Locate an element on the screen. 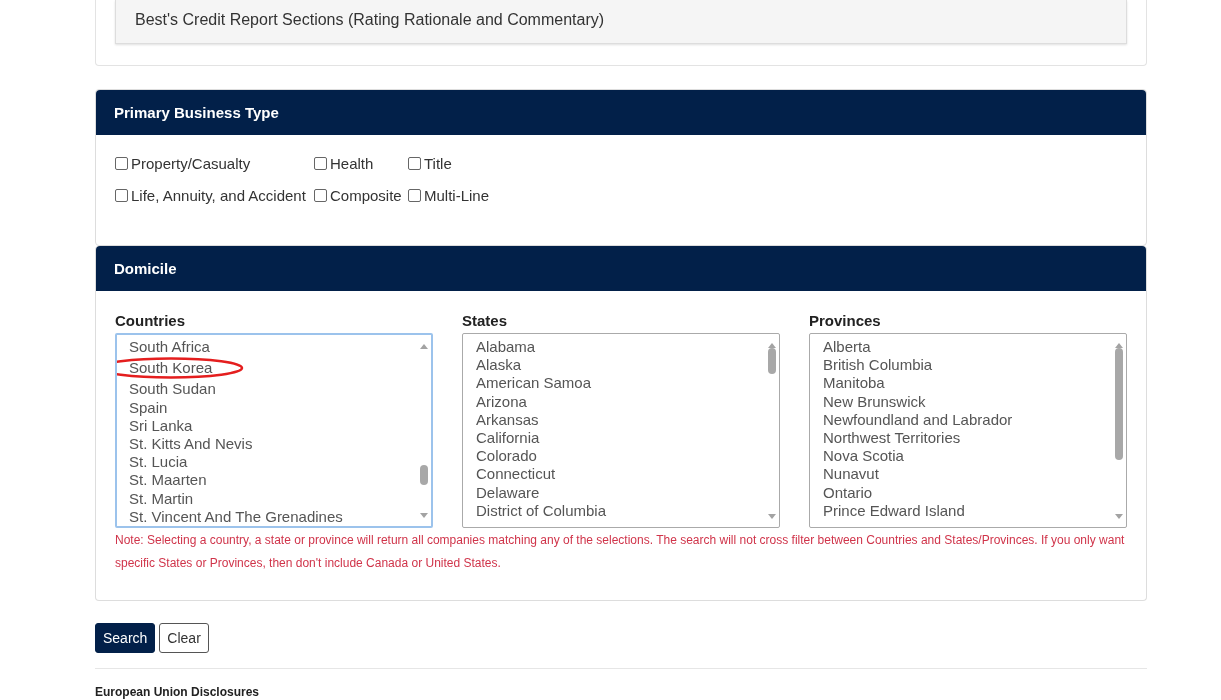 The width and height of the screenshot is (1221, 700). list-option: Arizona is located at coordinates (501, 401).